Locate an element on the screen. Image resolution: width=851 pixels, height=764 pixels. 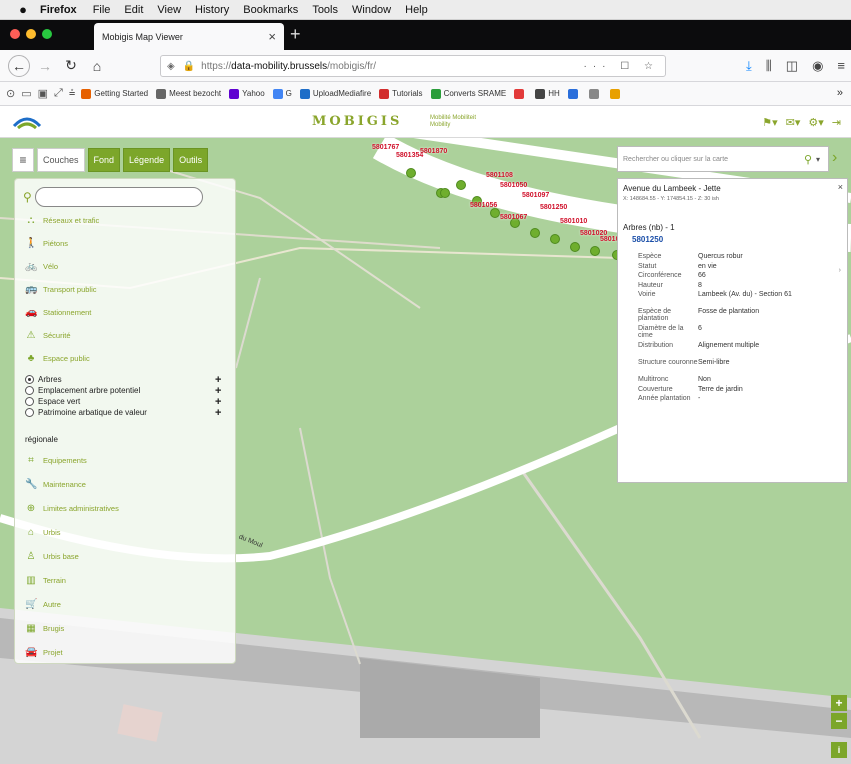
menu-view: View is located at coordinates (169, 10).